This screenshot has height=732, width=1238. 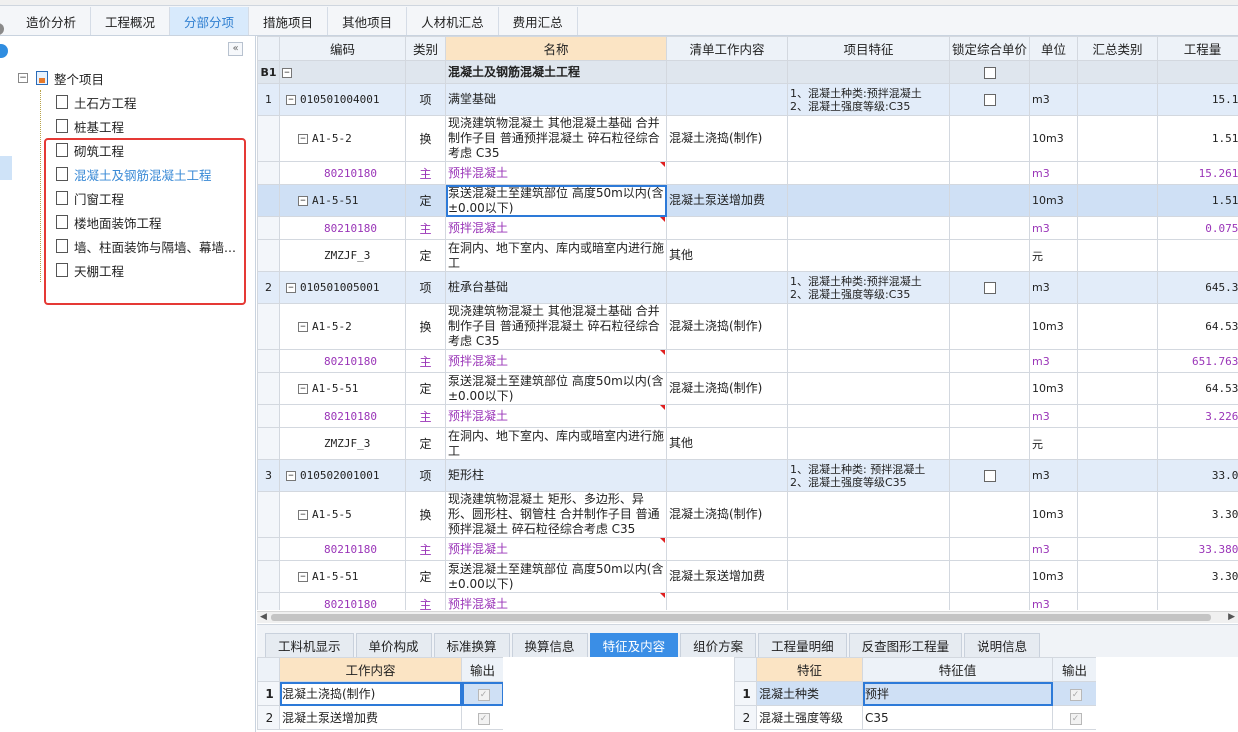 I want to click on quantity-cell: 0.0756, so click(x=1197, y=228).